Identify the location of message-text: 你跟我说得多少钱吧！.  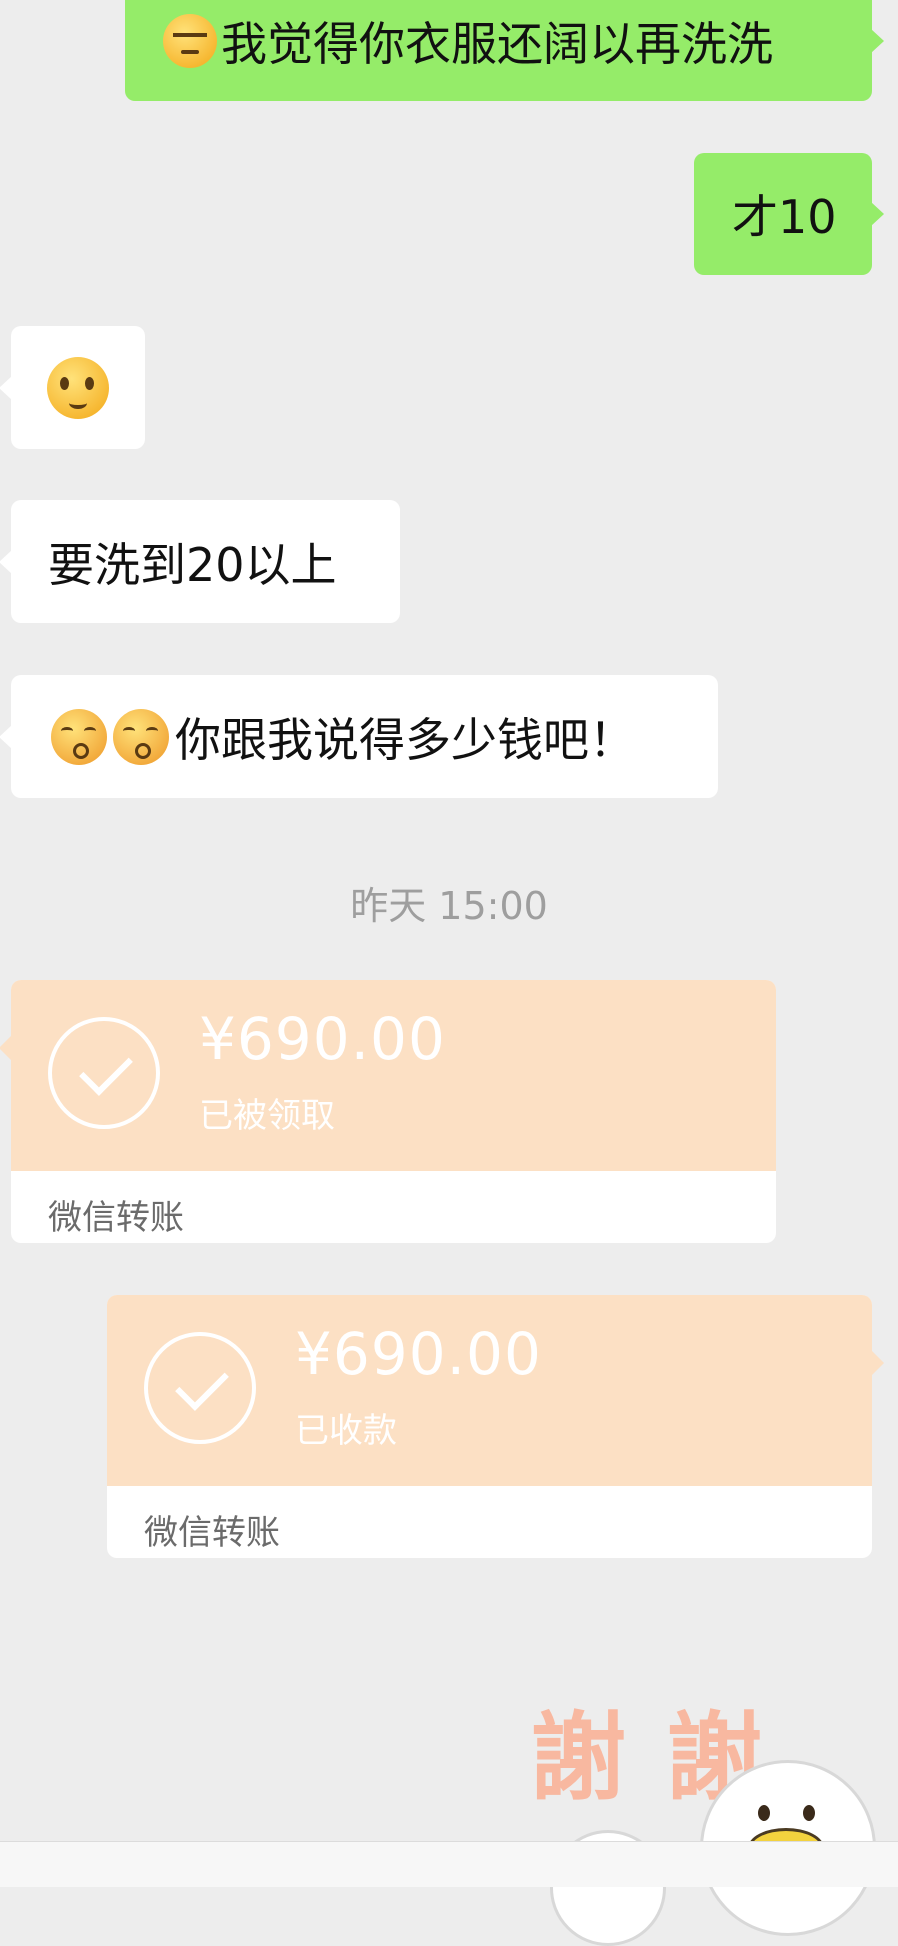
(405, 739).